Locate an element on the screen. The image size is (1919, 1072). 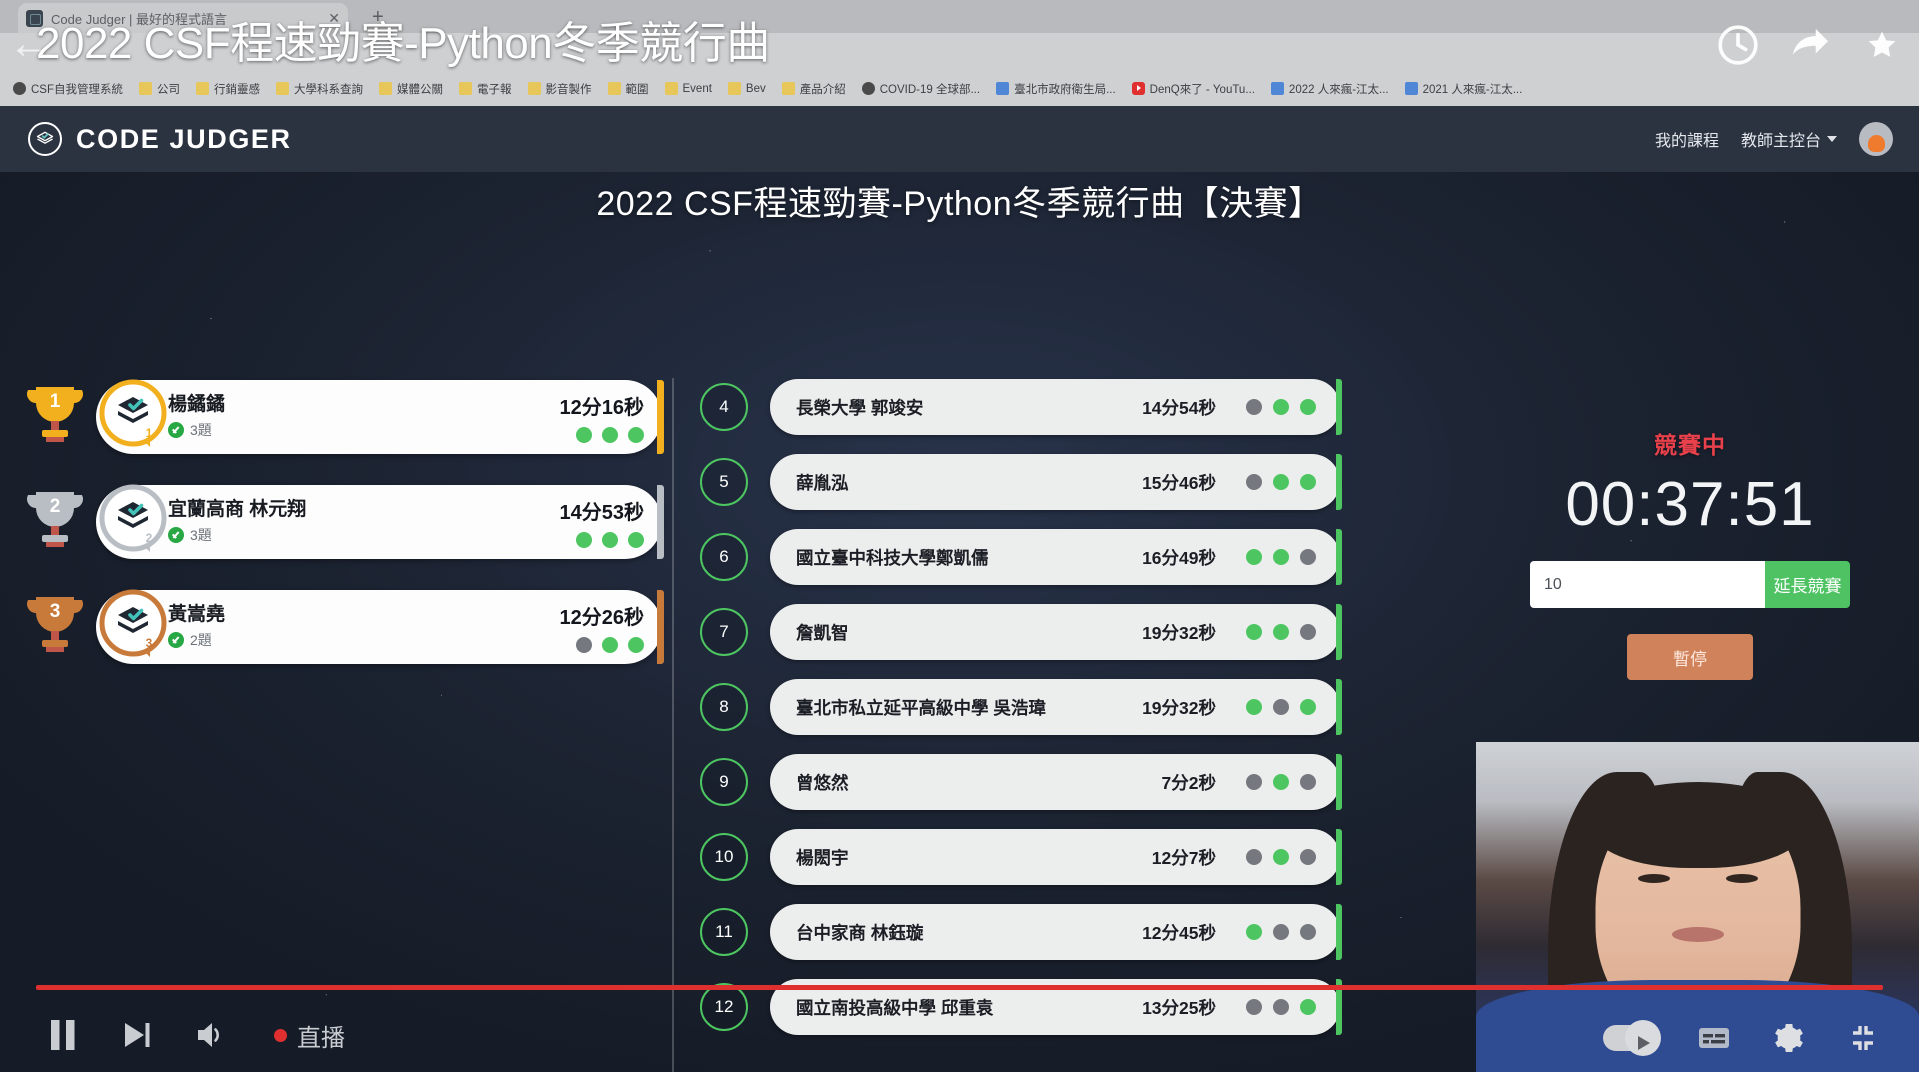
site-header: CODE JUDGER 我的課程 教師主控台 is located at coordinates (959, 139).